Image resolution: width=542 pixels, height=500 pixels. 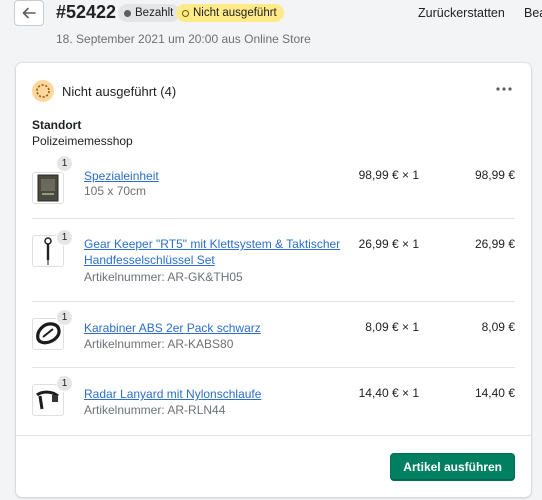 I want to click on item-name-link: Spezialeinheit, so click(x=216, y=176).